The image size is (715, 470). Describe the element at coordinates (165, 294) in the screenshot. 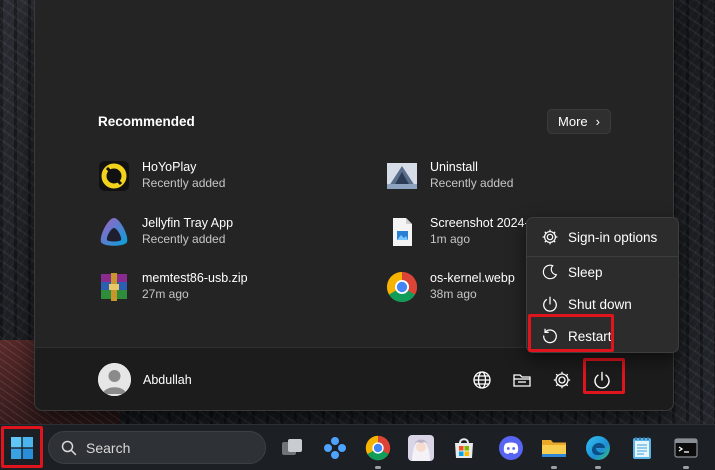

I see `item-subtitle: 27m ago` at that location.